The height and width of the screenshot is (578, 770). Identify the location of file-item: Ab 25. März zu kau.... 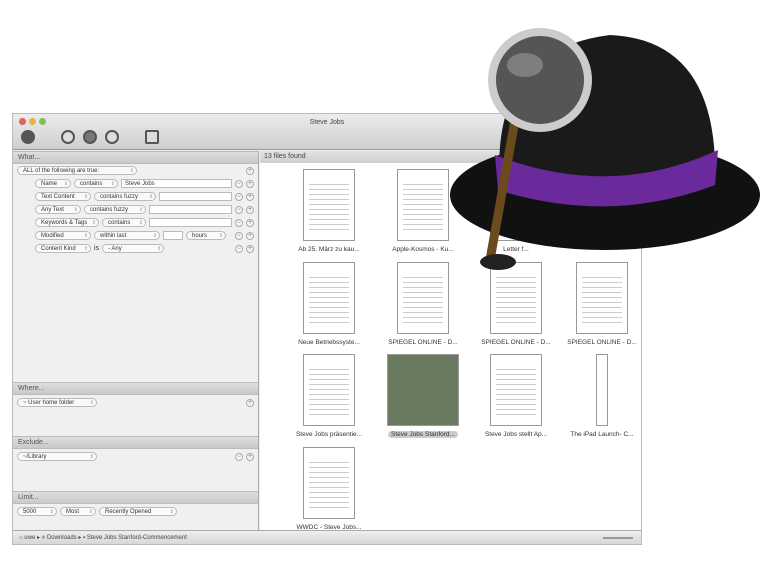
(329, 211).